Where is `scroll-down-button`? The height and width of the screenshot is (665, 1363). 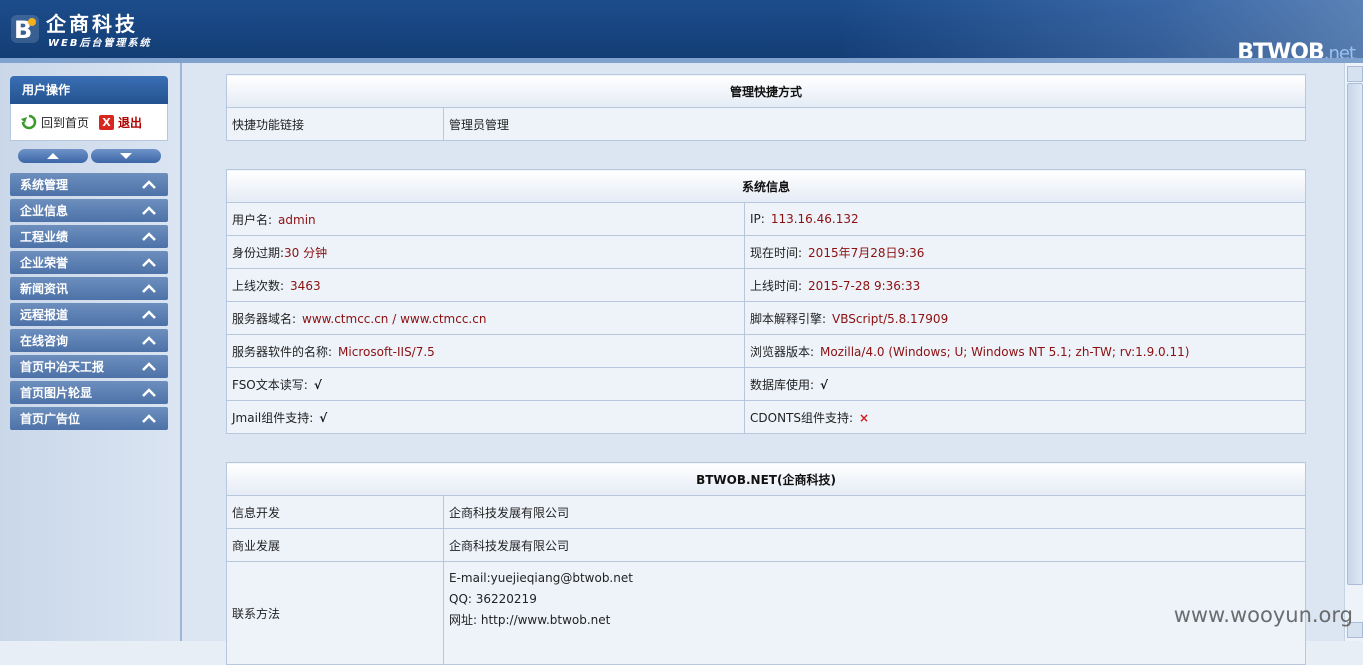 scroll-down-button is located at coordinates (126, 156).